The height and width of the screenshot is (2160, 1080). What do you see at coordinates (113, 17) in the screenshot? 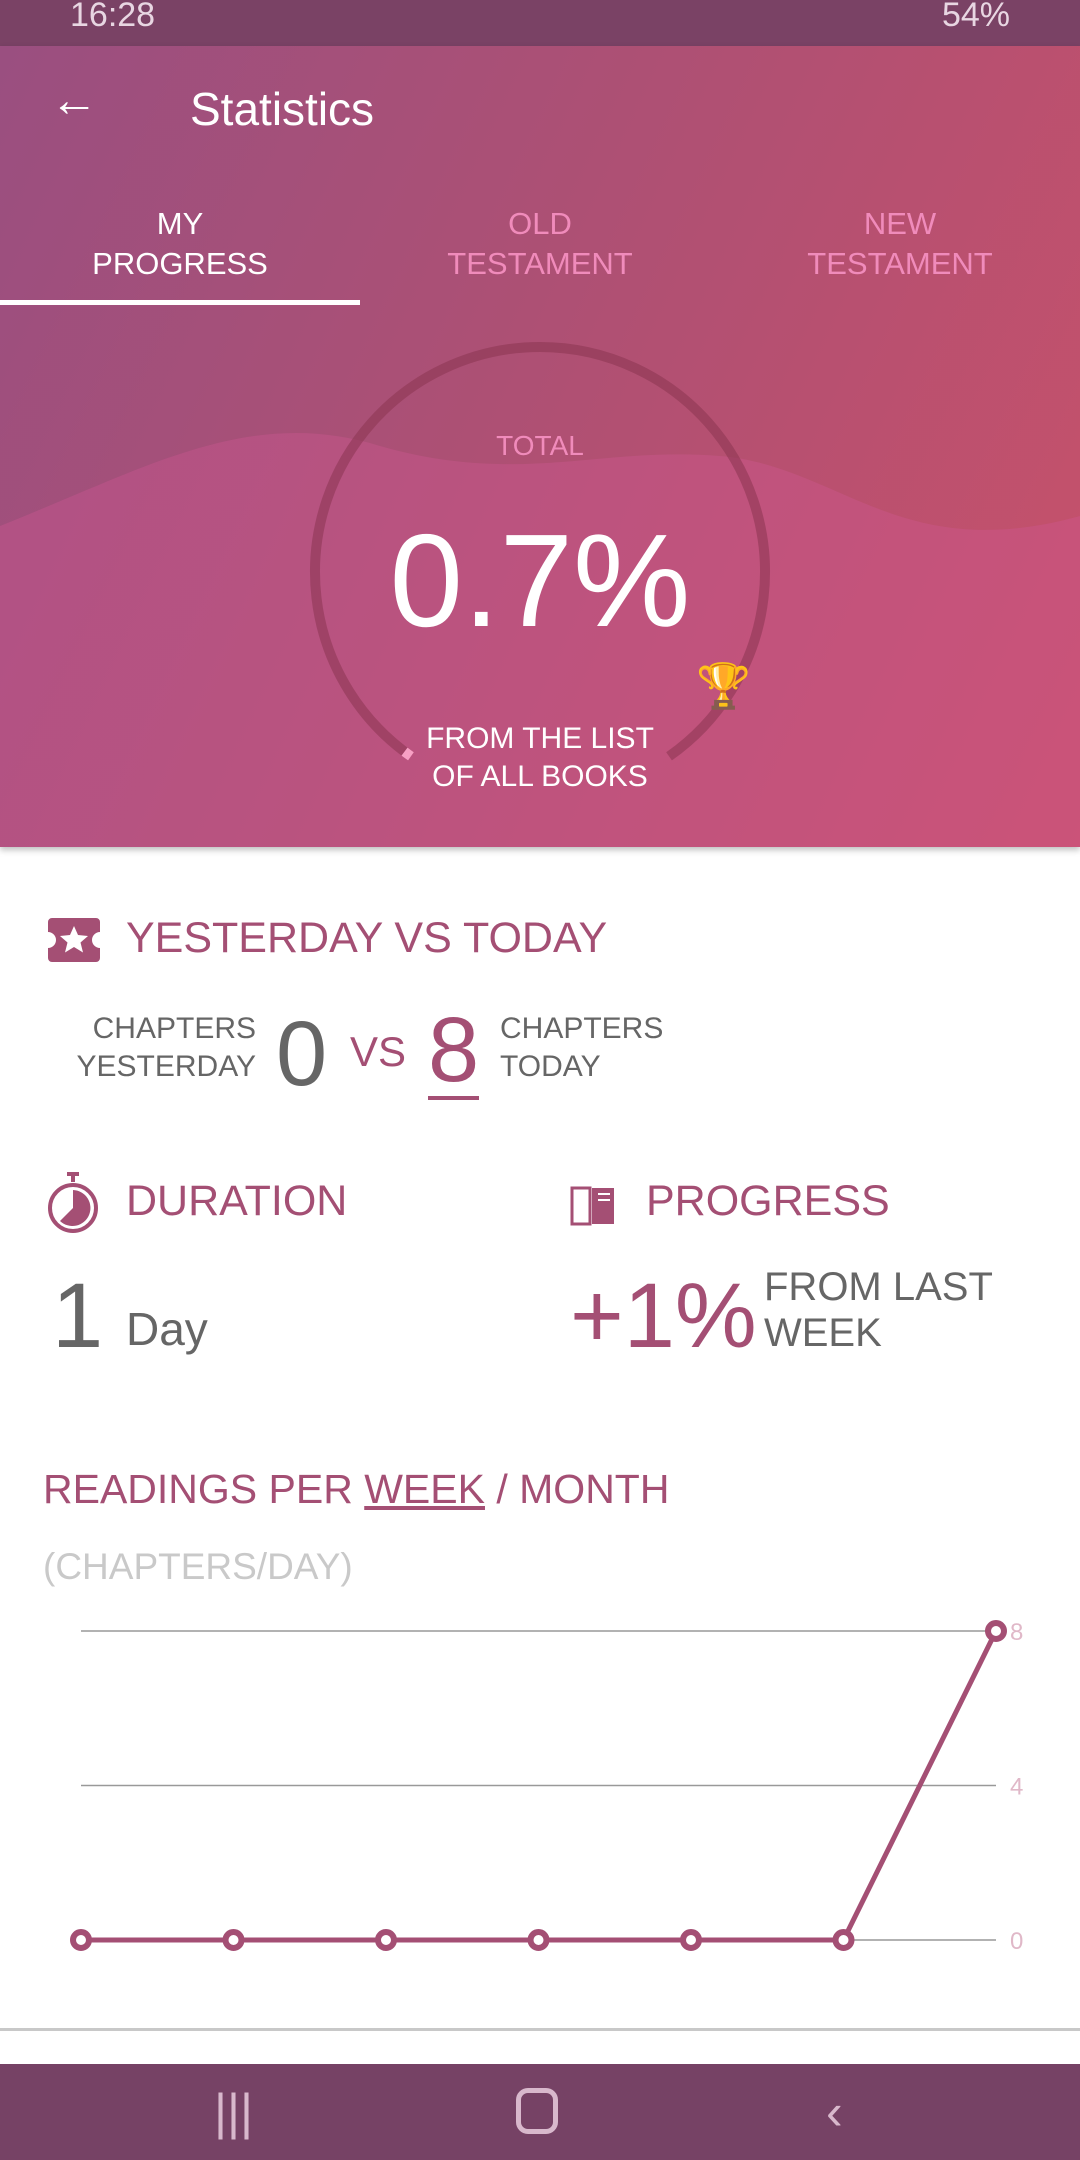
I see `status-time: 16:28` at bounding box center [113, 17].